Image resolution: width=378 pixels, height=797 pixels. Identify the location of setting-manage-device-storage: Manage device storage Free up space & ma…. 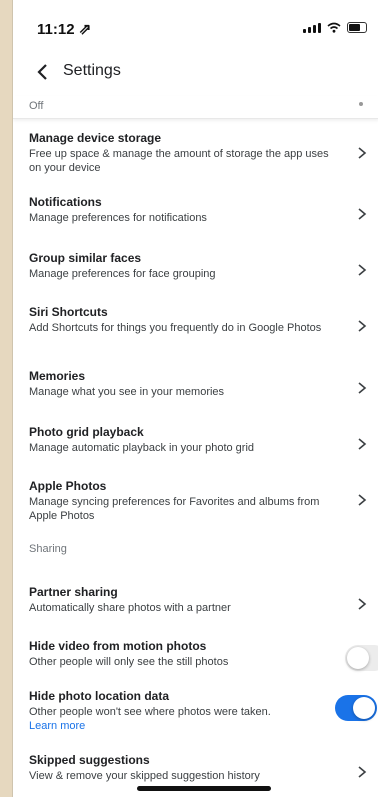
(195, 153).